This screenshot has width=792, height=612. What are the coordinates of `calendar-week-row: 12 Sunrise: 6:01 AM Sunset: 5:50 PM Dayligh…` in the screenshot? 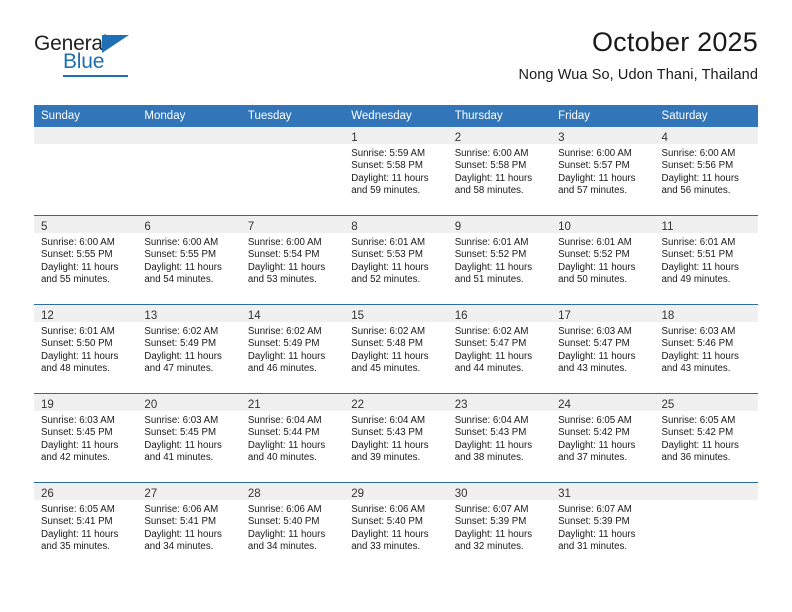 It's located at (396, 348).